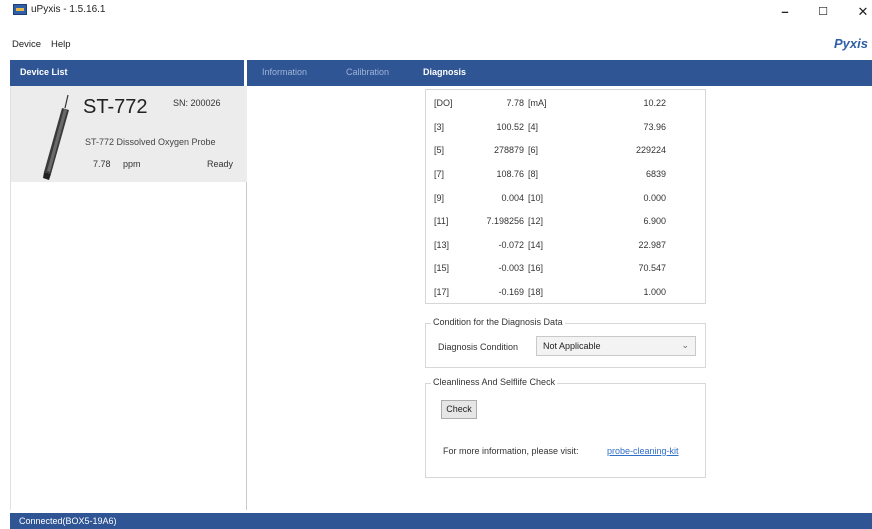 The image size is (872, 529). What do you see at coordinates (478, 347) in the screenshot?
I see `diagnosis-condition-label: Diagnosis Condition` at bounding box center [478, 347].